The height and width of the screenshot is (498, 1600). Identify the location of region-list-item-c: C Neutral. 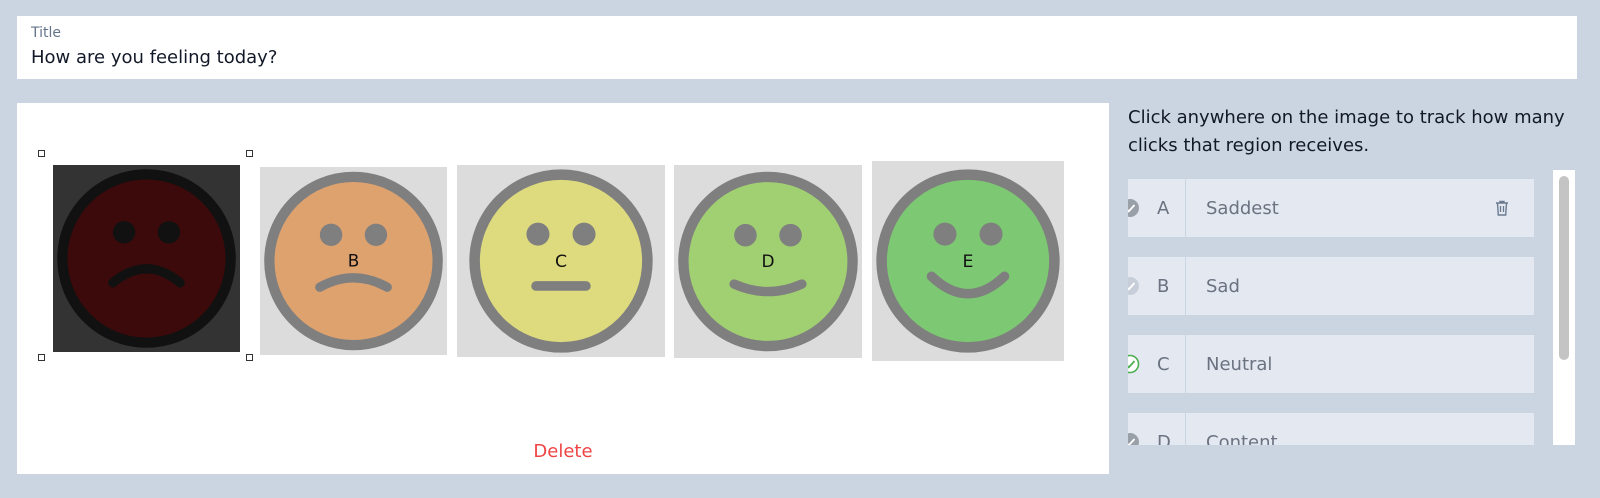
(1331, 364).